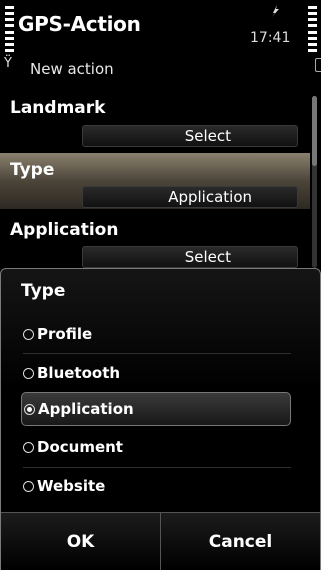 The height and width of the screenshot is (570, 321). I want to click on option-document: Document, so click(157, 447).